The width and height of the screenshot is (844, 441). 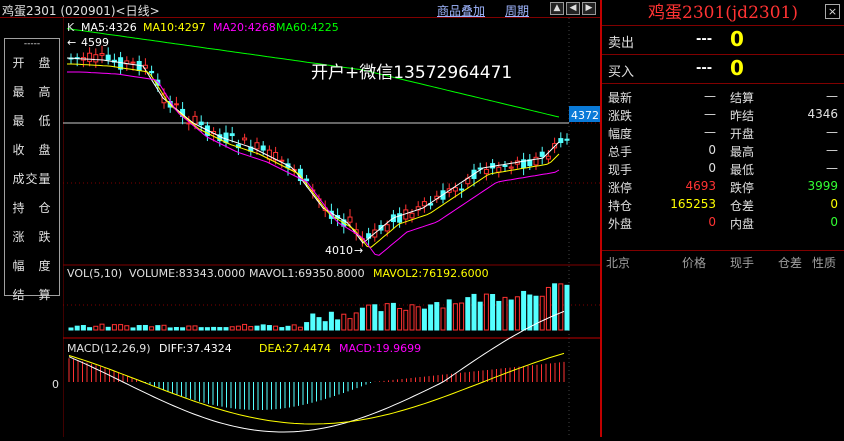 I want to click on ask-price: ---, so click(x=704, y=39).